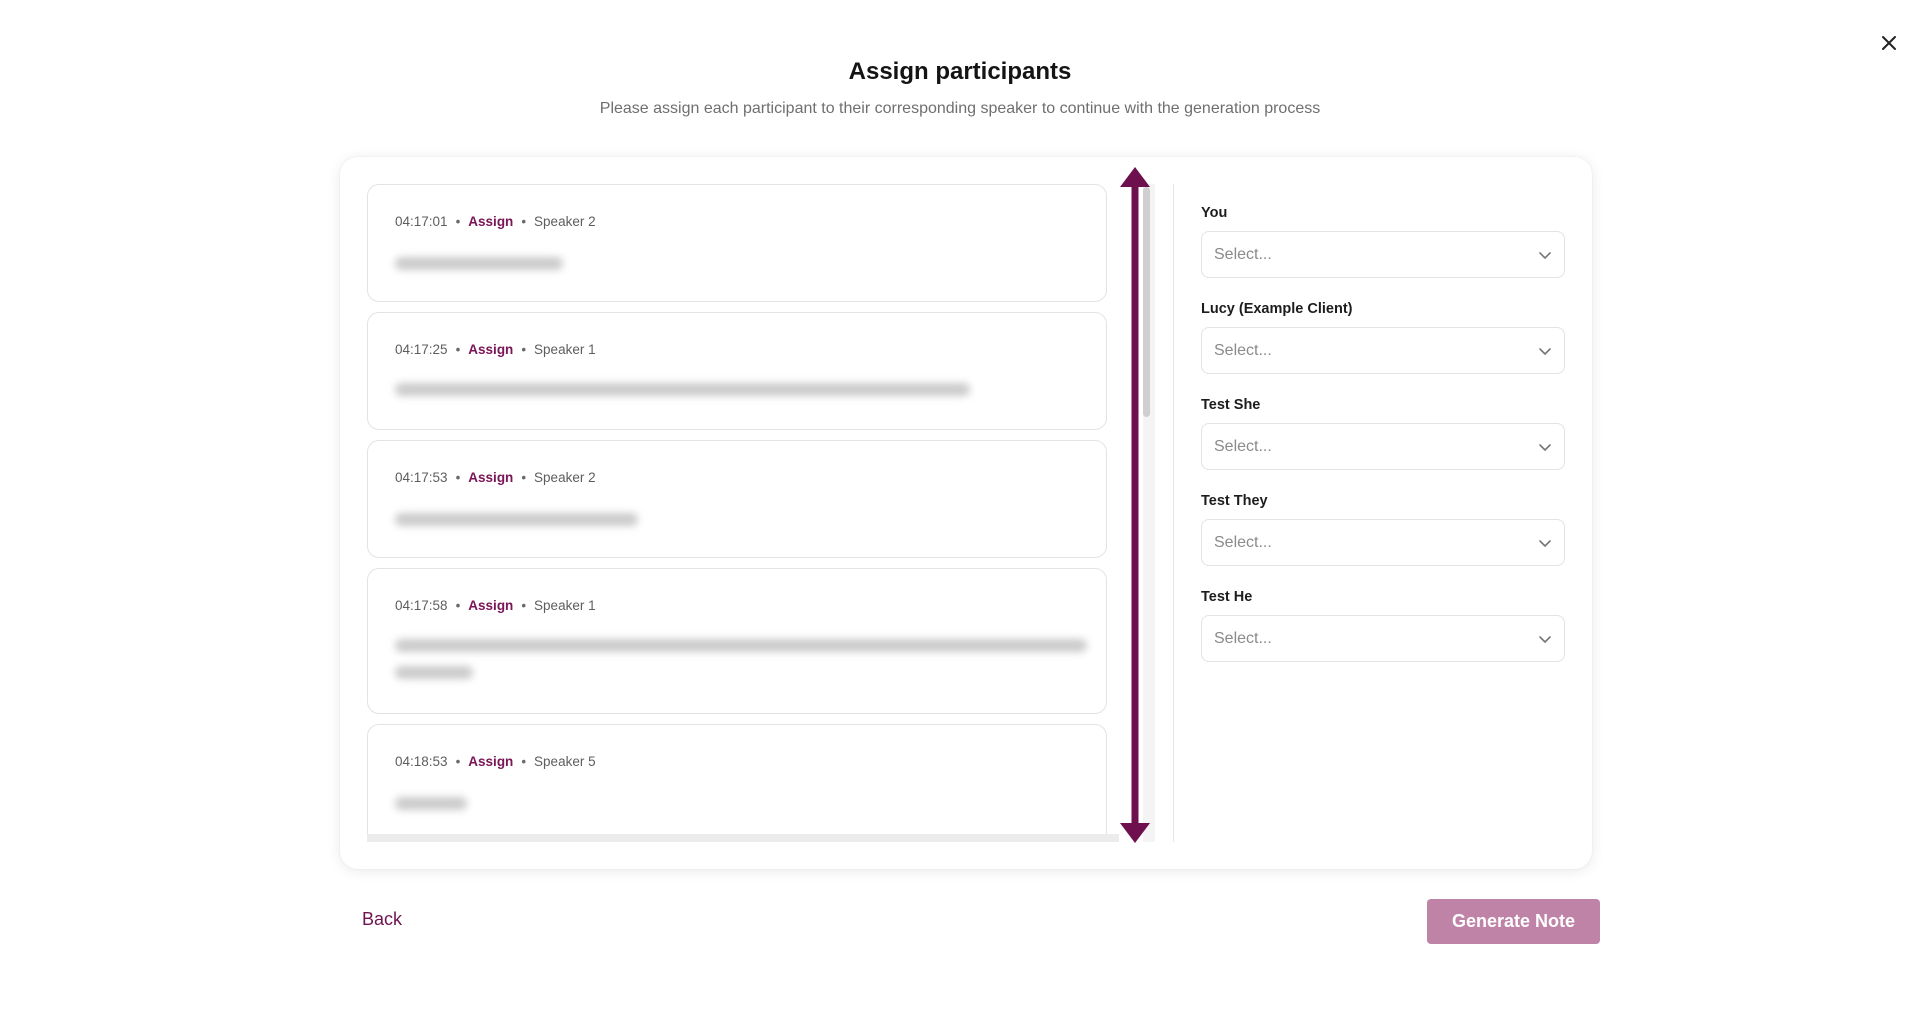  I want to click on horizontal-scrollbar, so click(743, 838).